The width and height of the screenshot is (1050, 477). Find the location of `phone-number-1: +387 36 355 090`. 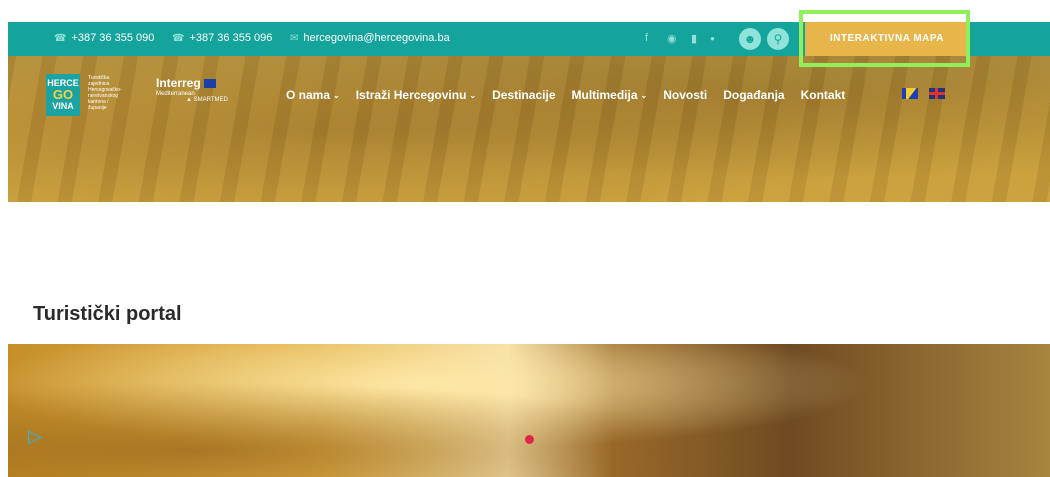

phone-number-1: +387 36 355 090 is located at coordinates (113, 38).